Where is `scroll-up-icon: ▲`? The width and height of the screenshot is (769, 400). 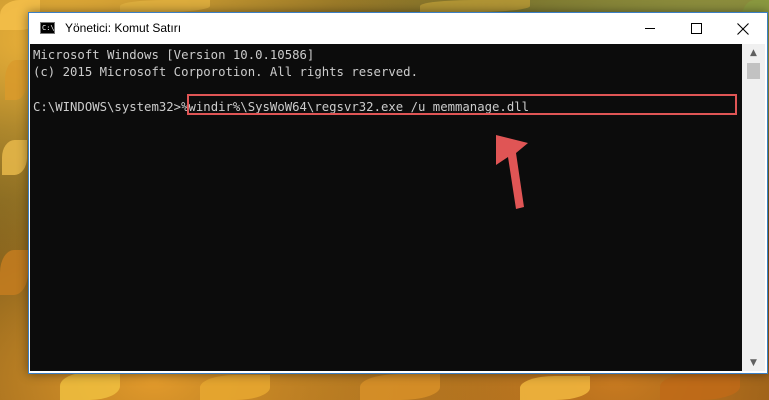
scroll-up-icon: ▲ is located at coordinates (753, 52).